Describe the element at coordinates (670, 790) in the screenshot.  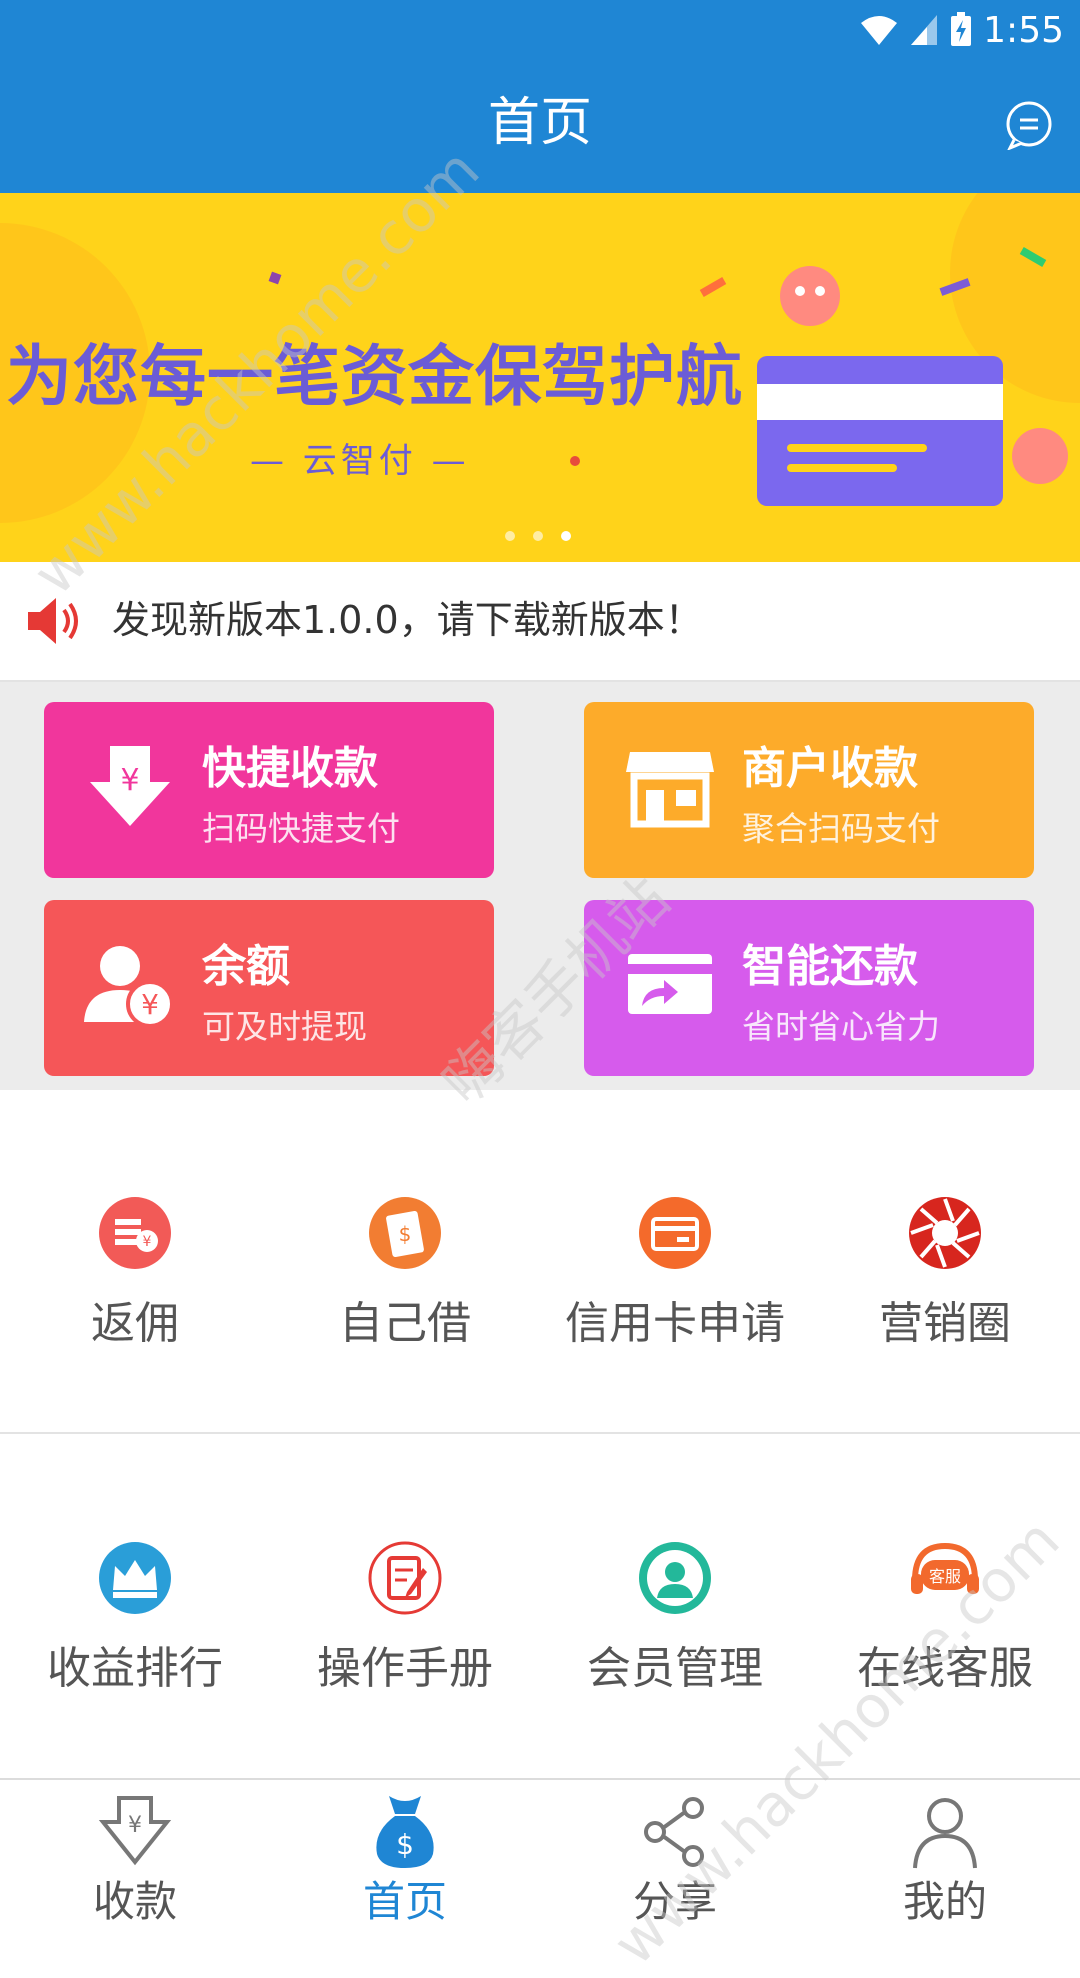
I see `storefront-icon` at that location.